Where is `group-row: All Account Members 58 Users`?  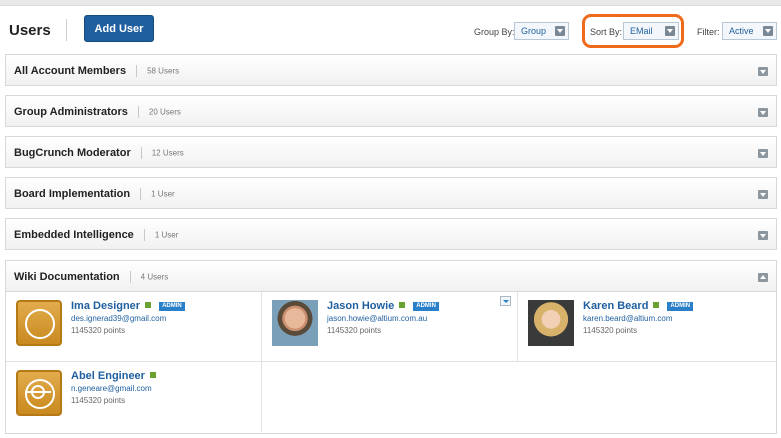
group-row: All Account Members 58 Users is located at coordinates (391, 70).